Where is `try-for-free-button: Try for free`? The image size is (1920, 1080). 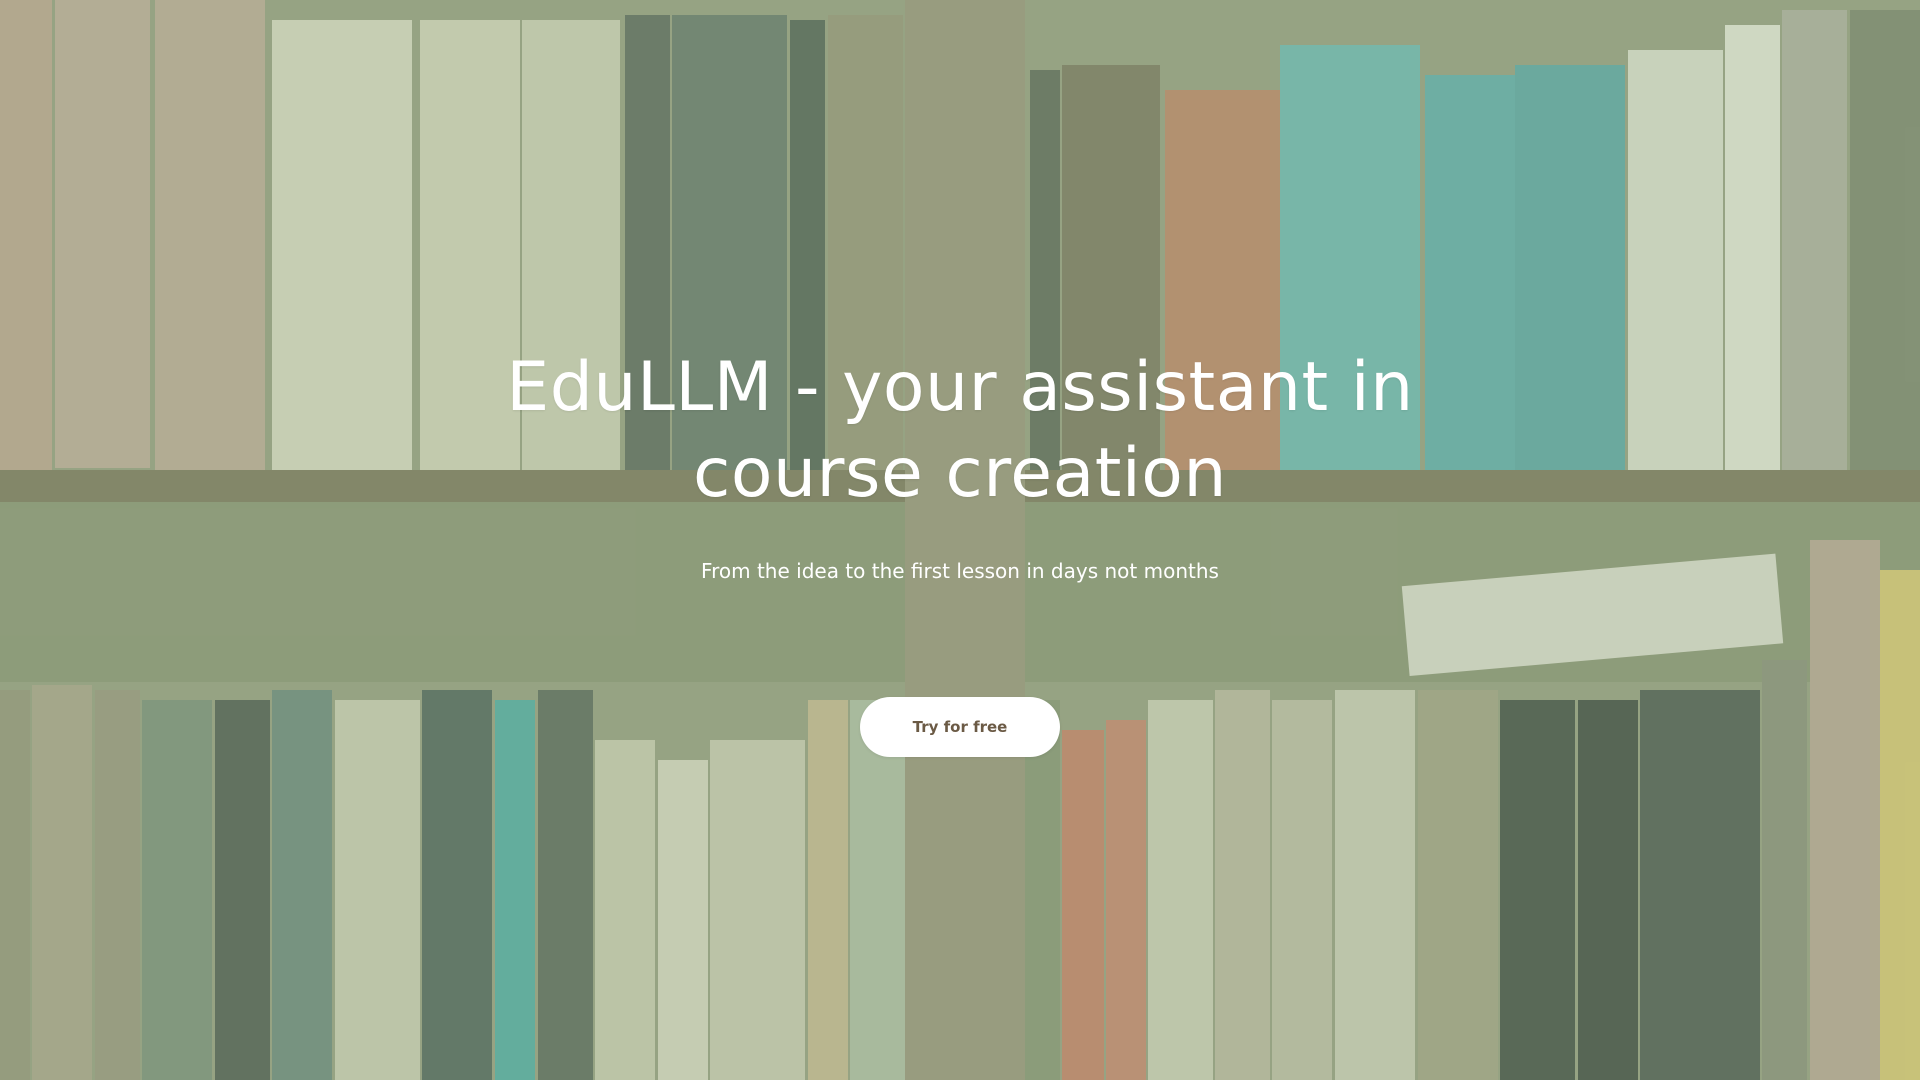
try-for-free-button: Try for free is located at coordinates (960, 727).